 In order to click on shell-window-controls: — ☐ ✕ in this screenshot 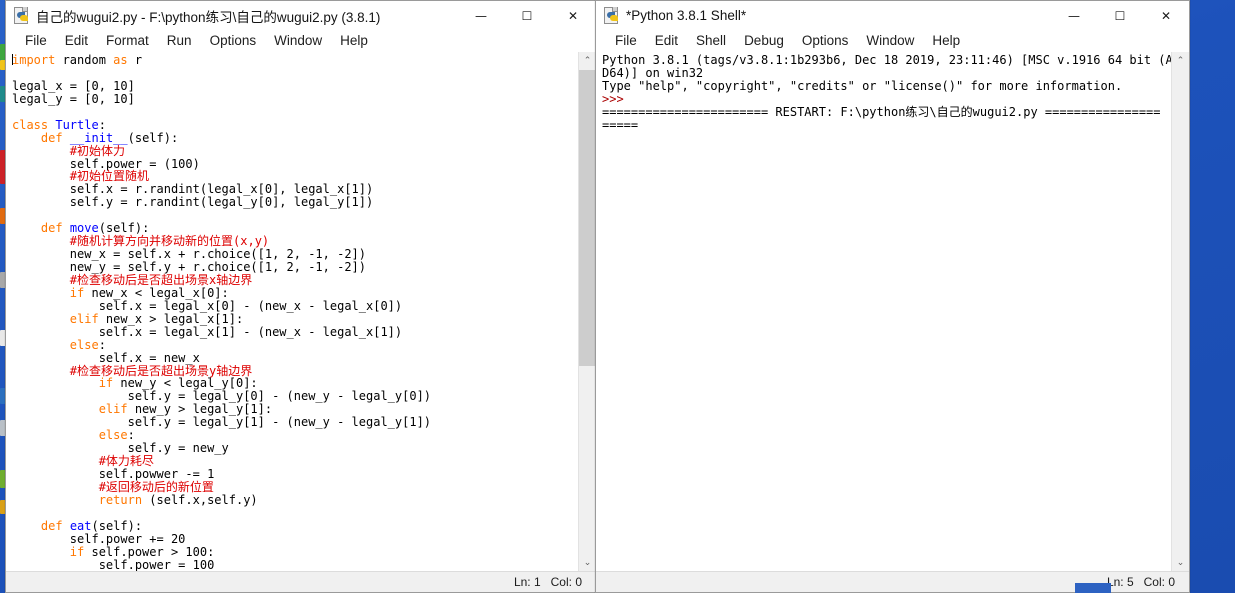, I will do `click(1120, 15)`.